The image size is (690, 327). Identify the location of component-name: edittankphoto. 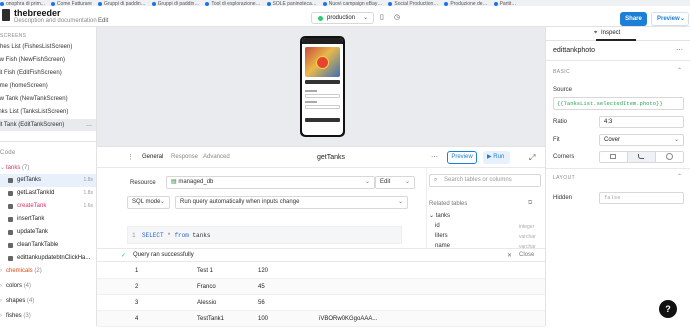
(574, 50).